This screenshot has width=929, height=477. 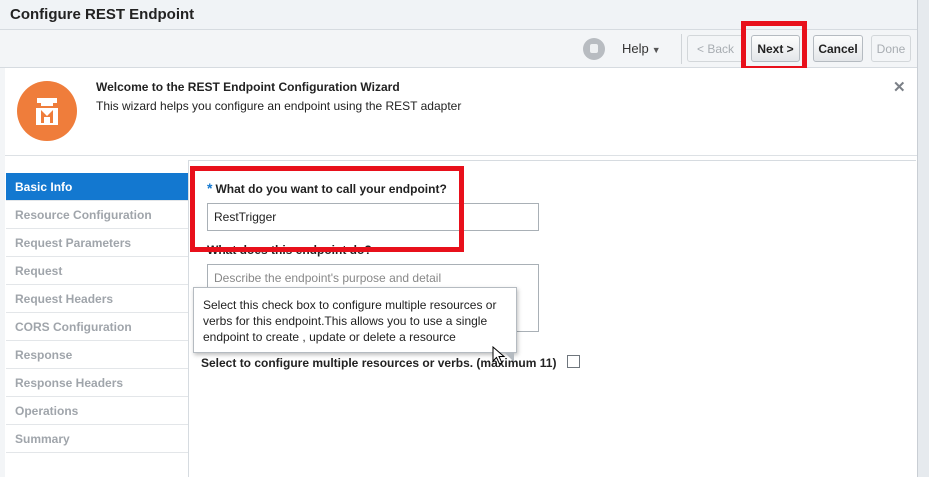 I want to click on help-avatar-icon, so click(x=594, y=49).